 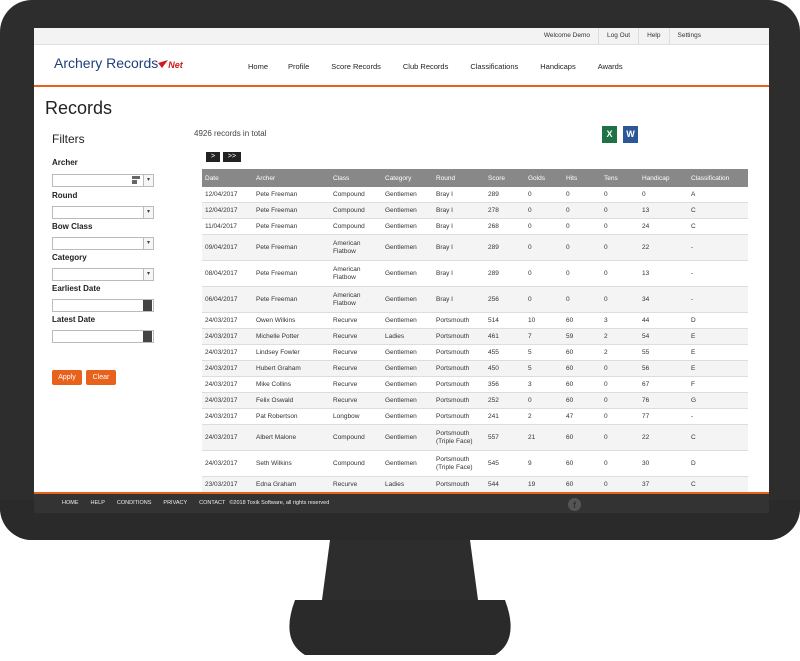 What do you see at coordinates (103, 305) in the screenshot?
I see `earliest-date-input` at bounding box center [103, 305].